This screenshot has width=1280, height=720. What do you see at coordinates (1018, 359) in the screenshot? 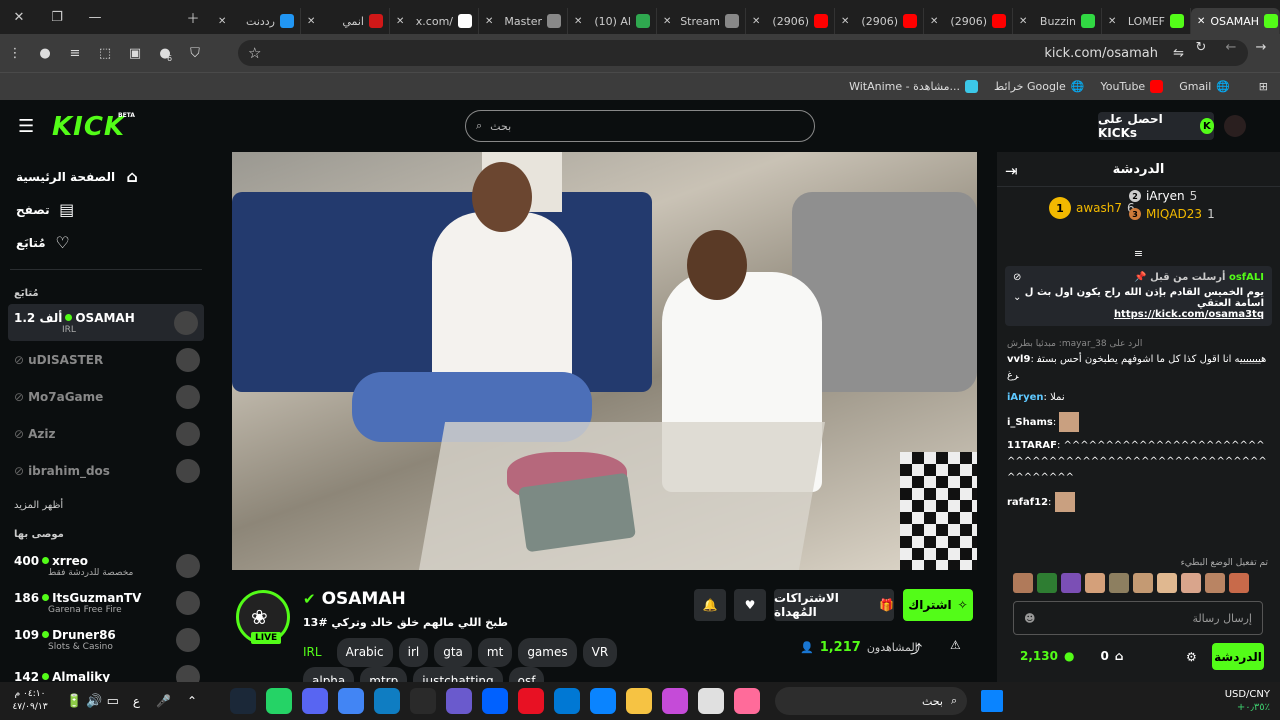
I see `chat-username: vvl9` at bounding box center [1018, 359].